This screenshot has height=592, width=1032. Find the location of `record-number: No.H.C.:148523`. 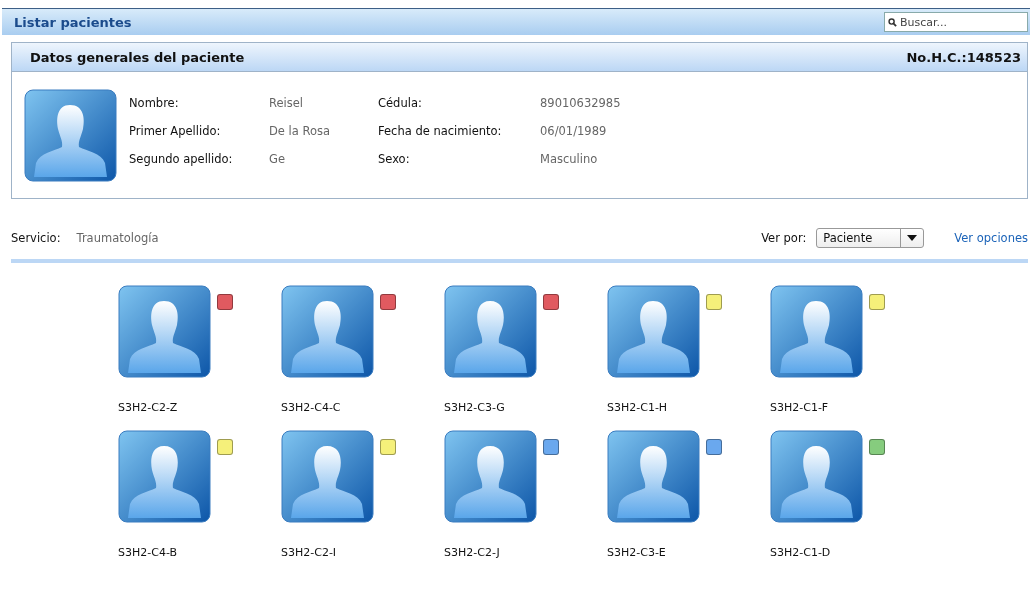

record-number: No.H.C.:148523 is located at coordinates (963, 57).